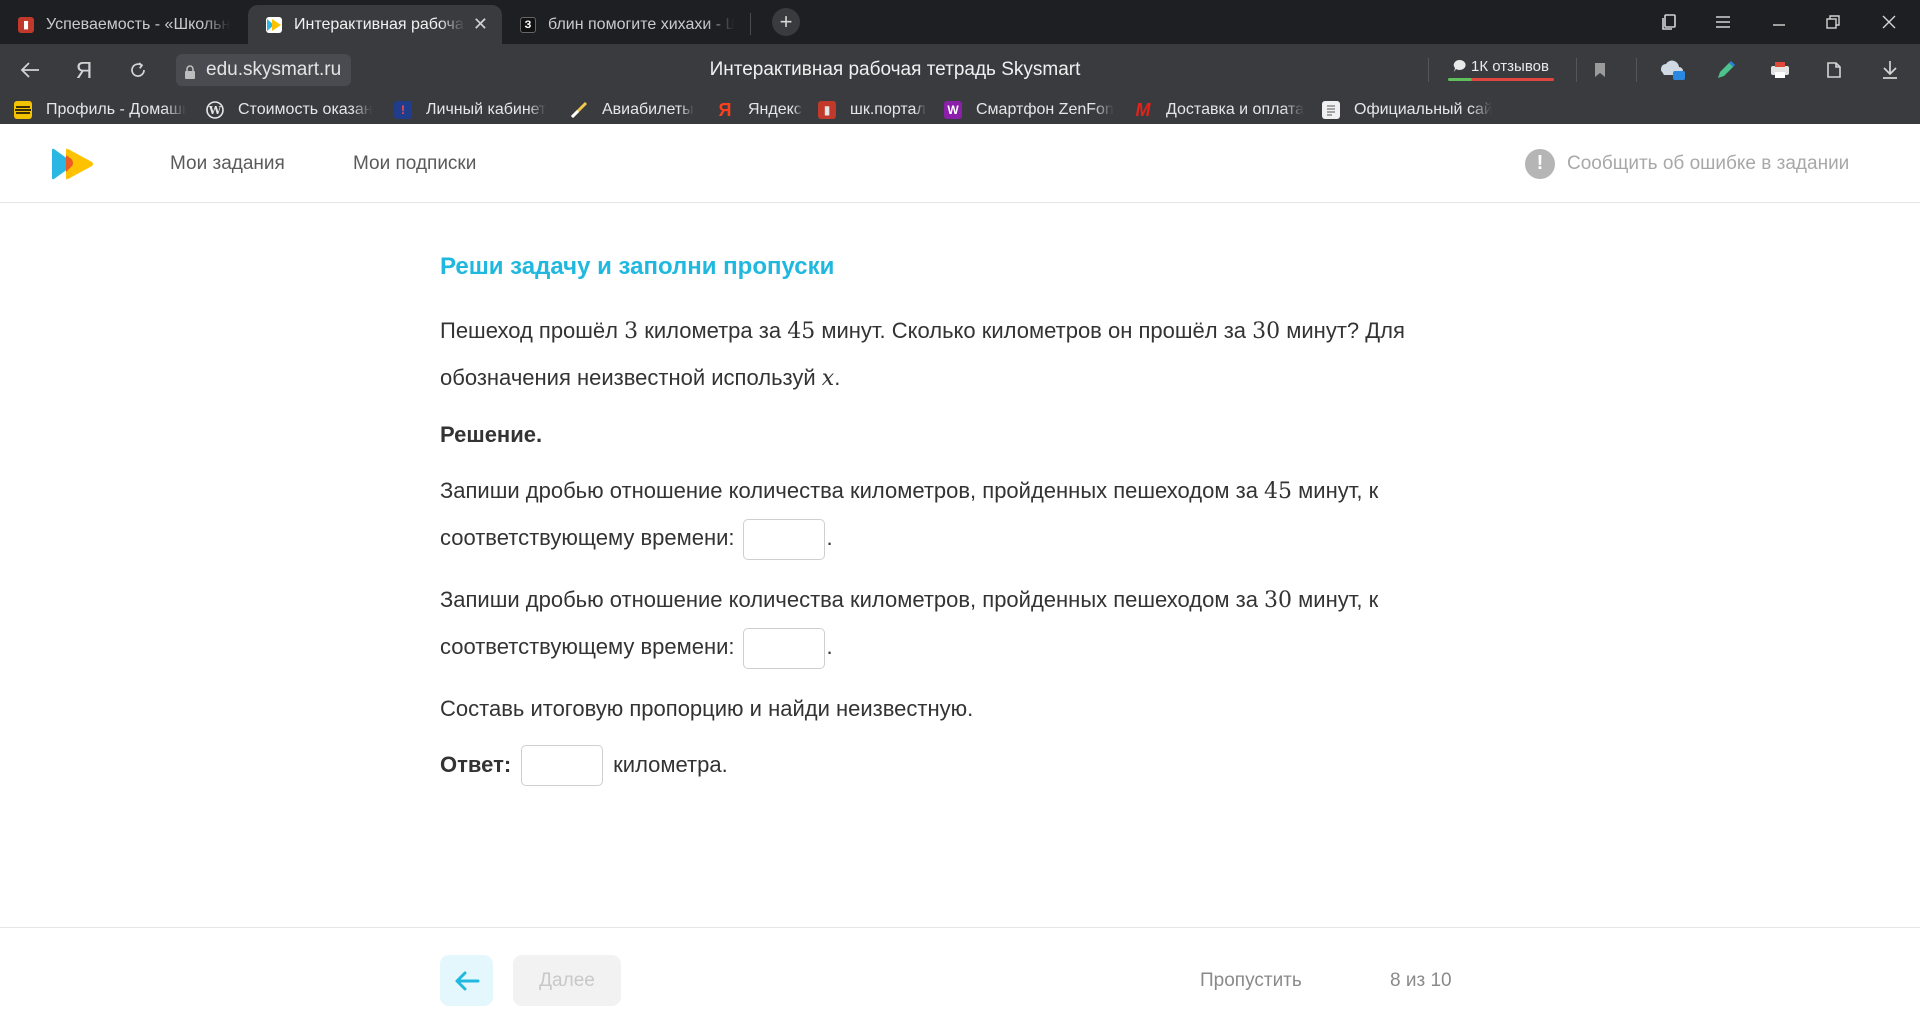 The width and height of the screenshot is (1920, 1030). What do you see at coordinates (227, 163) in the screenshot?
I see `nav-my-tasks: Мои задания` at bounding box center [227, 163].